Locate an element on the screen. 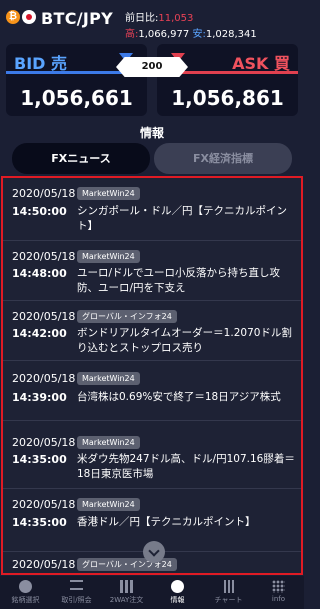 Image resolution: width=320 pixels, height=609 pixels. nav-item-2way: 2WAY注文 is located at coordinates (126, 592).